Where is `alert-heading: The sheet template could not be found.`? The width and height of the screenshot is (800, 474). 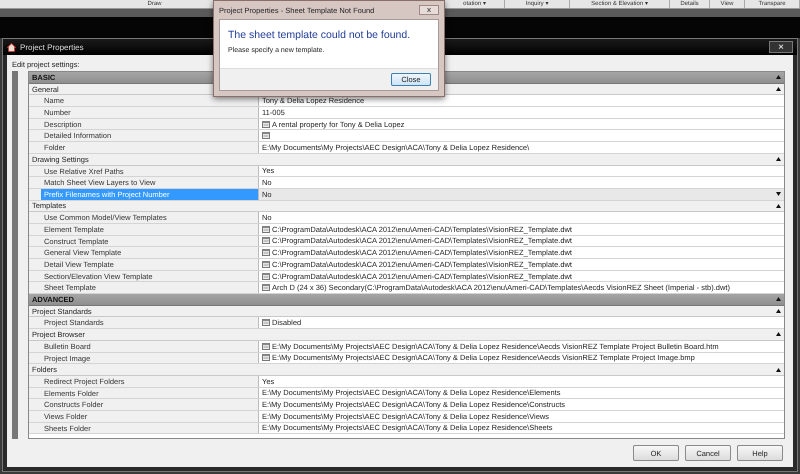 alert-heading: The sheet template could not be found. is located at coordinates (319, 35).